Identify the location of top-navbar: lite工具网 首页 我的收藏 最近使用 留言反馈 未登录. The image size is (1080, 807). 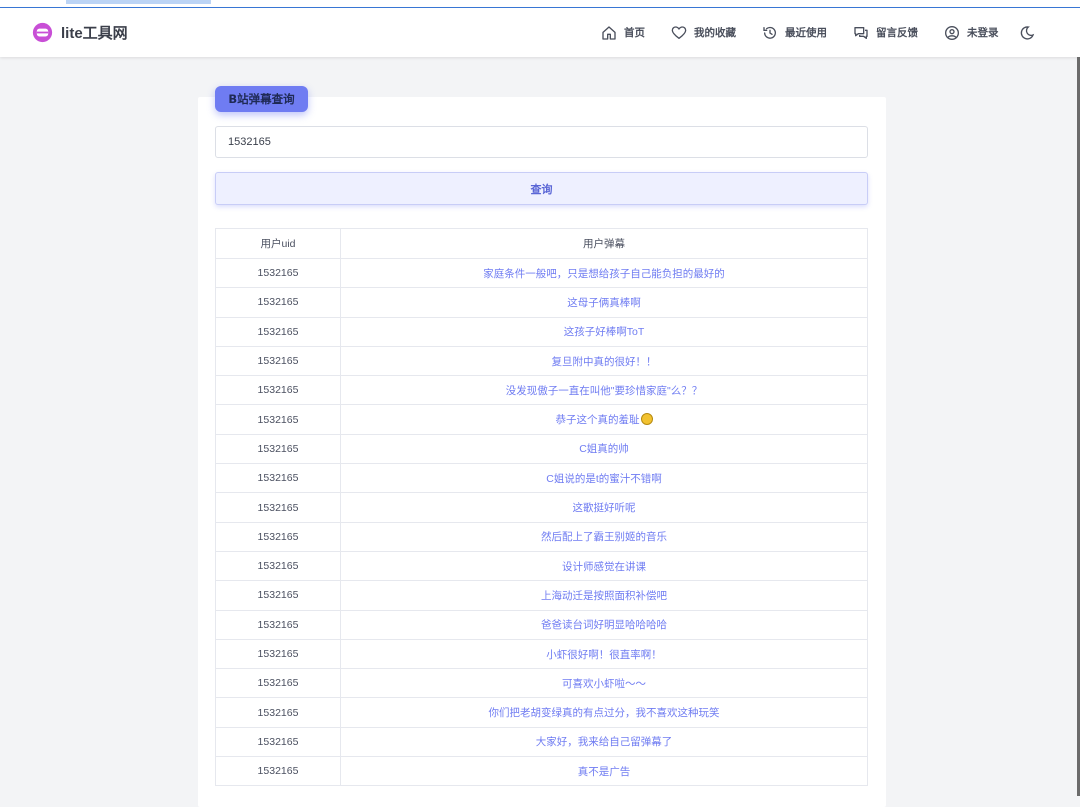
(540, 32).